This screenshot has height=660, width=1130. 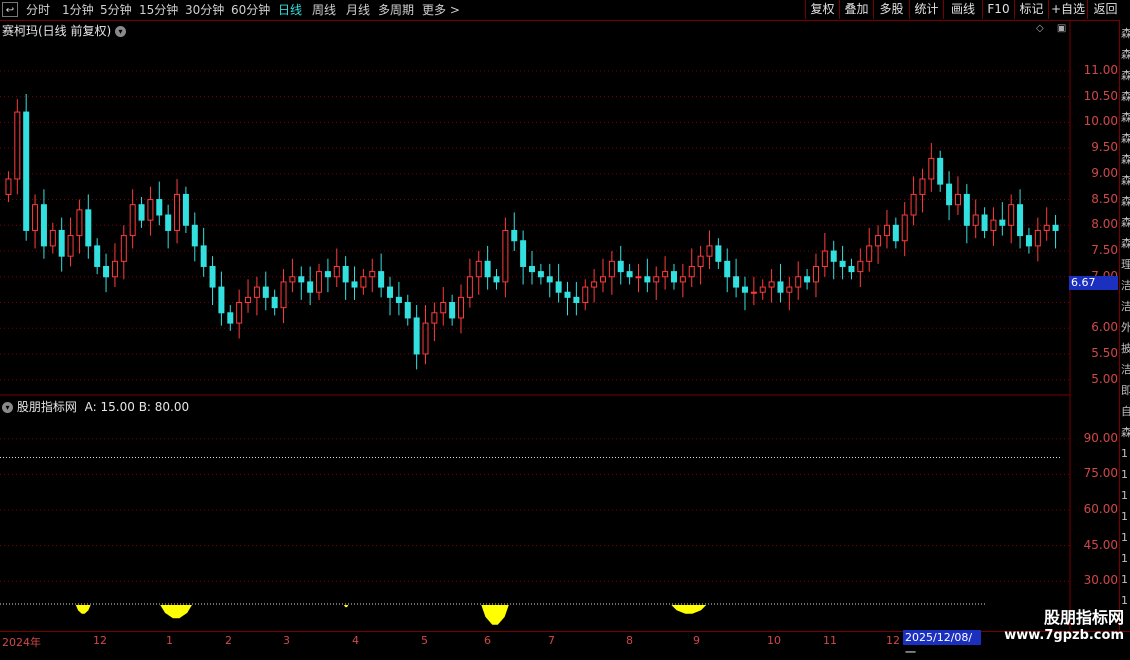 What do you see at coordinates (1100, 473) in the screenshot?
I see `indicator-axis-label: 75.00` at bounding box center [1100, 473].